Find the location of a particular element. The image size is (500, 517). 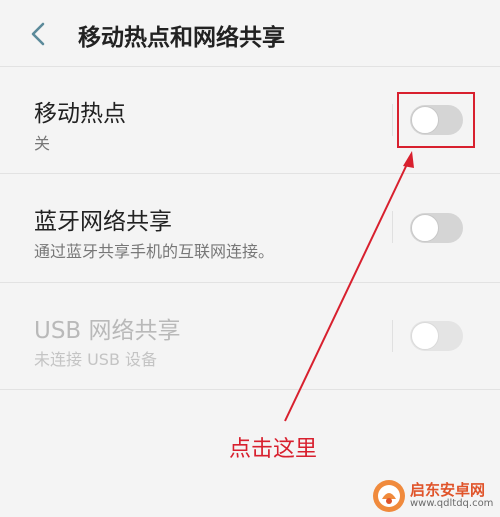

bluetooth-tethering-toggle is located at coordinates (436, 228).